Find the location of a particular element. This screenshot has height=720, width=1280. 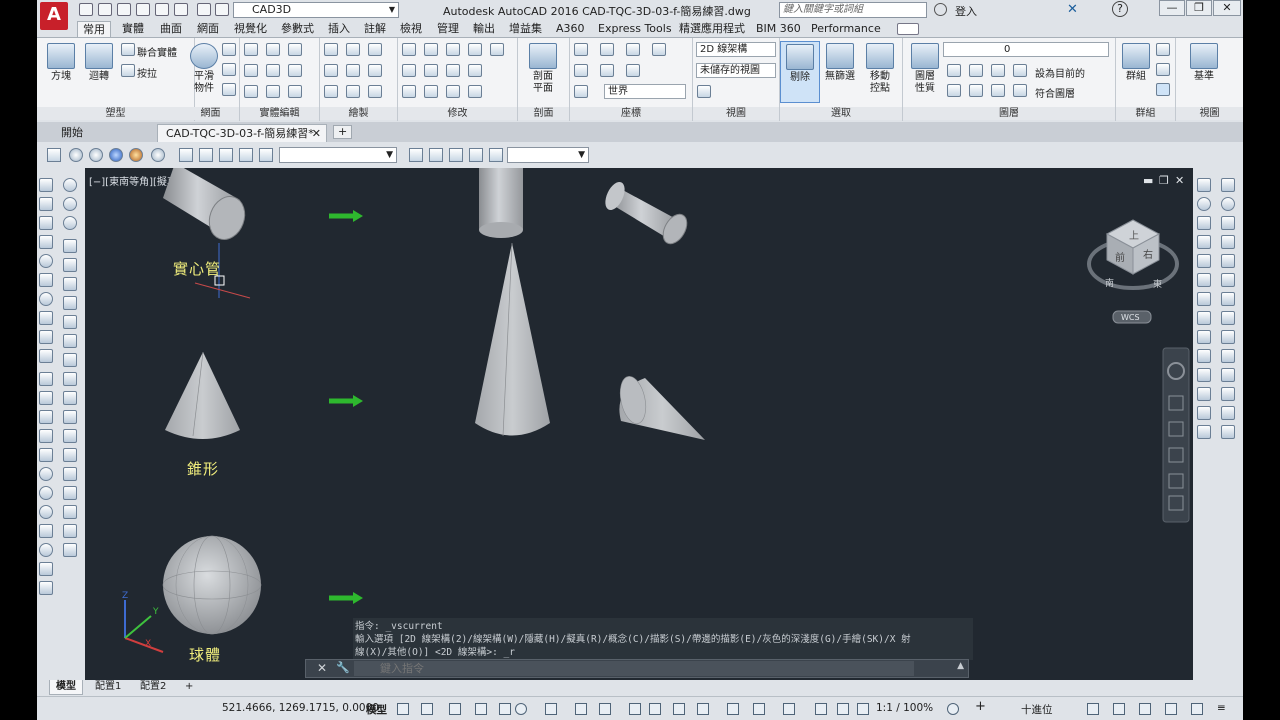

ucs-icon is located at coordinates (581, 49).